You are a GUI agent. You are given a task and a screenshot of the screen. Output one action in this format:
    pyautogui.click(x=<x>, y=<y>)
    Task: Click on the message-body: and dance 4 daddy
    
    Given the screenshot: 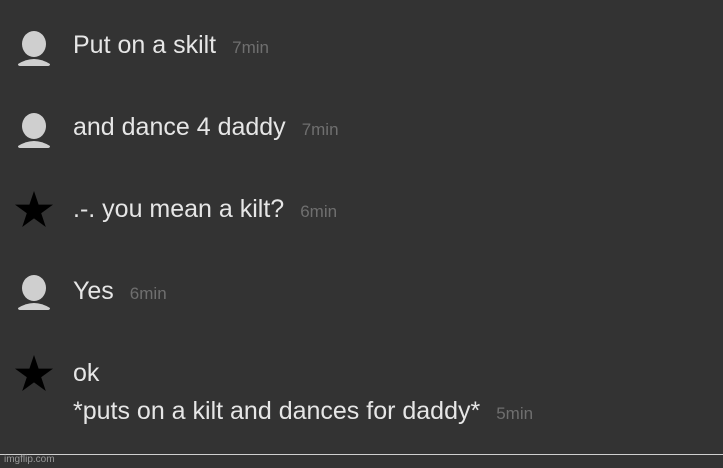 What is the action you would take?
    pyautogui.click(x=179, y=127)
    